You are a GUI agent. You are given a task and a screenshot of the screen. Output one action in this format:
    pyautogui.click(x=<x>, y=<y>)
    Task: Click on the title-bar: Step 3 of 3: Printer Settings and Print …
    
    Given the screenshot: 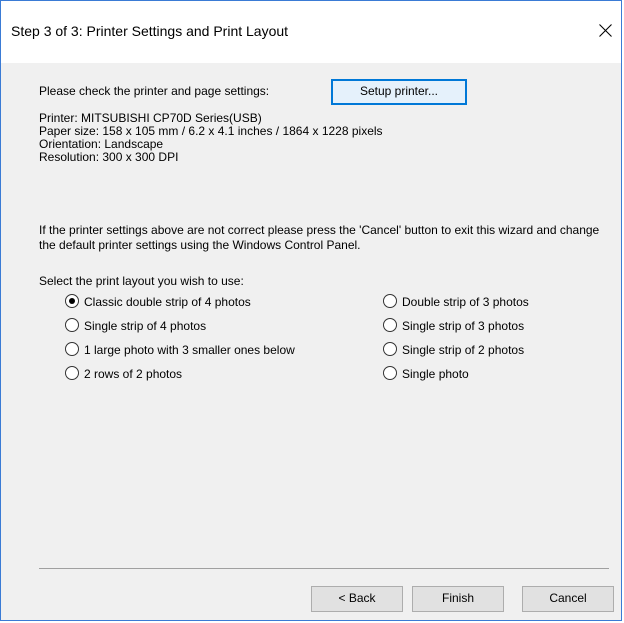 What is the action you would take?
    pyautogui.click(x=311, y=32)
    